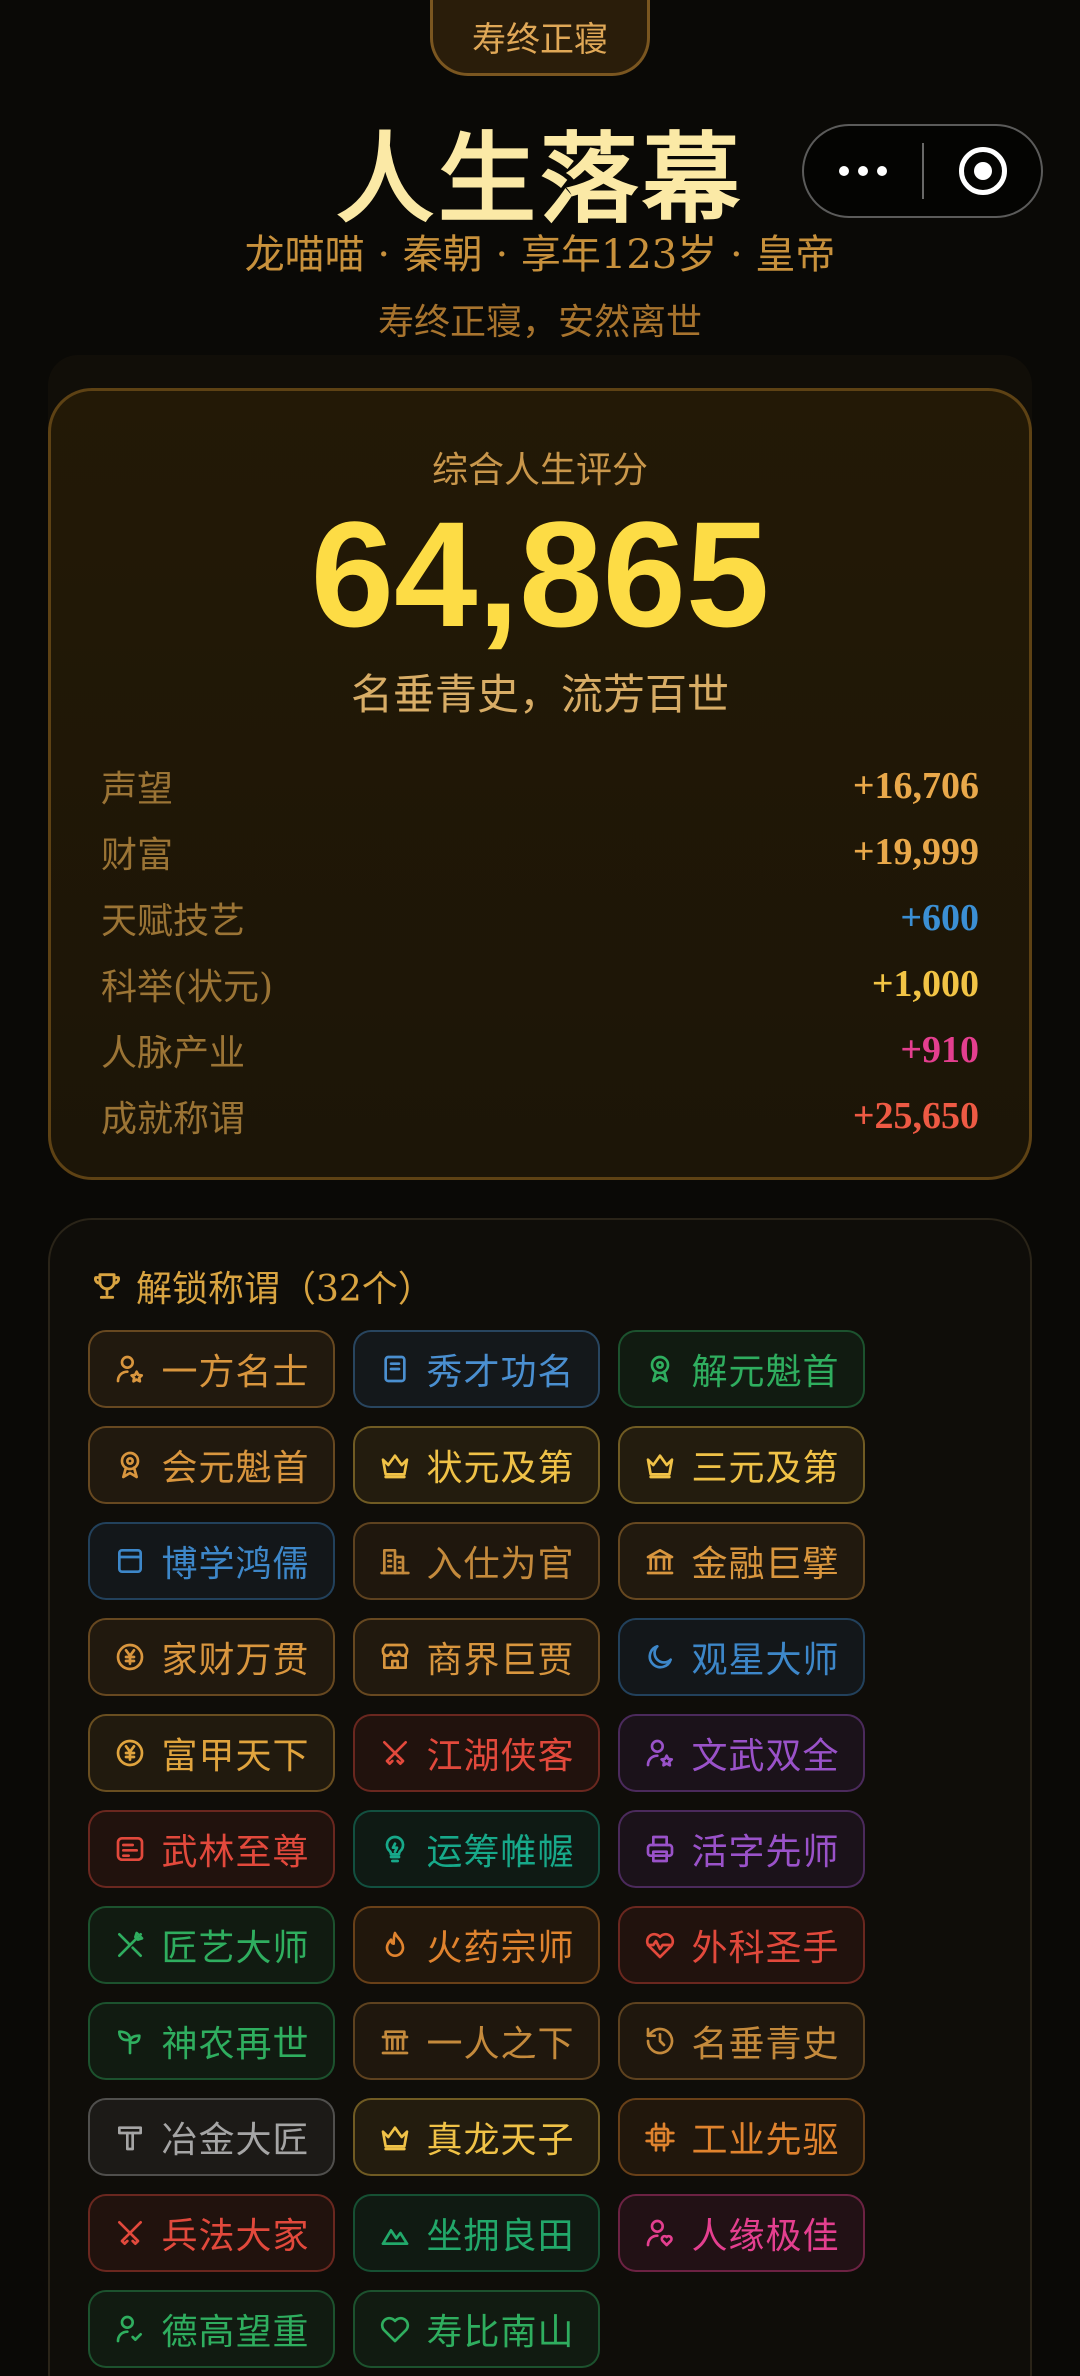 This screenshot has width=1080, height=2376. Describe the element at coordinates (500, 1852) in the screenshot. I see `title-chip-label: 运筹帷幄` at that location.